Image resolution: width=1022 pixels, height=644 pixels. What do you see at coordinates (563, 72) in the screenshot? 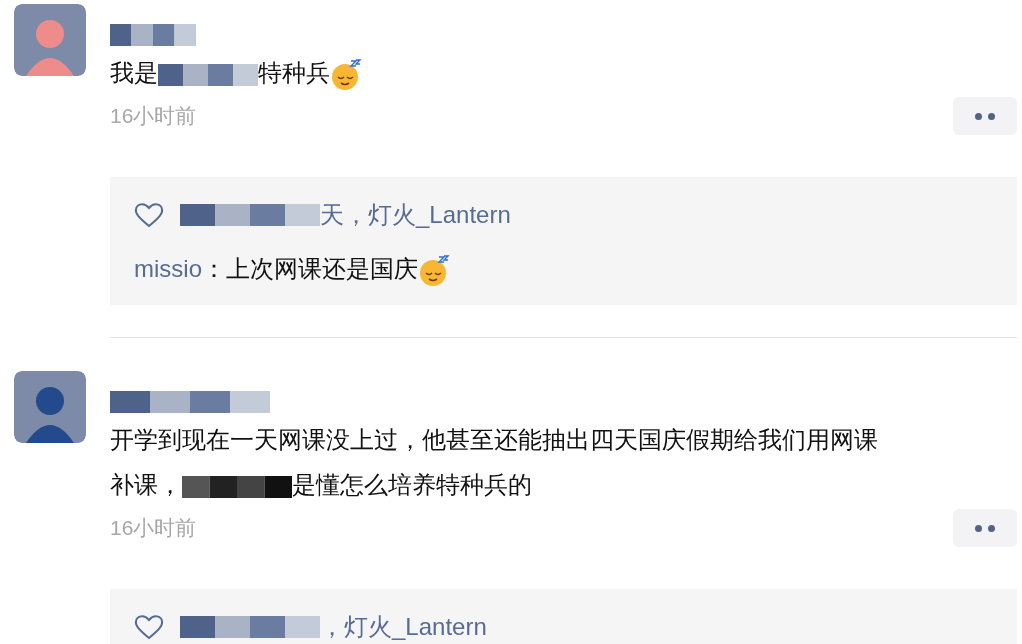
I see `comment-text: 我是 特种兵` at bounding box center [563, 72].